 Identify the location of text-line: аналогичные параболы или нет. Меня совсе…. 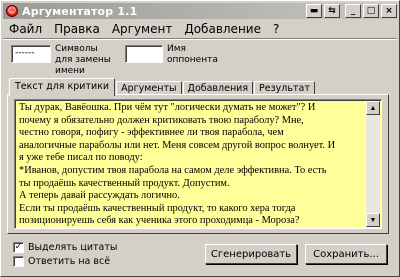
(177, 145).